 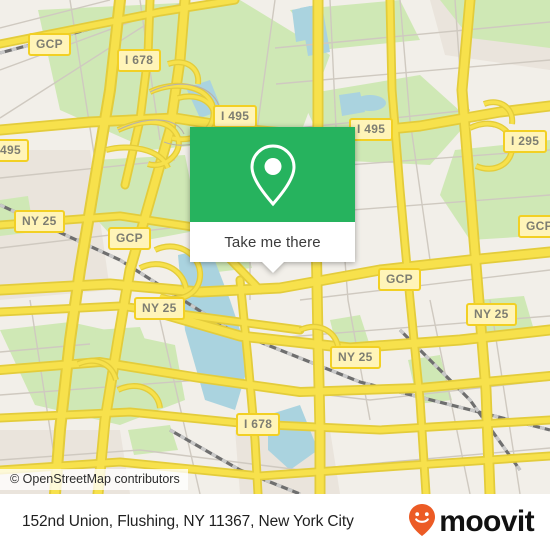 I want to click on callout-action-area: Take me there, so click(x=272, y=247).